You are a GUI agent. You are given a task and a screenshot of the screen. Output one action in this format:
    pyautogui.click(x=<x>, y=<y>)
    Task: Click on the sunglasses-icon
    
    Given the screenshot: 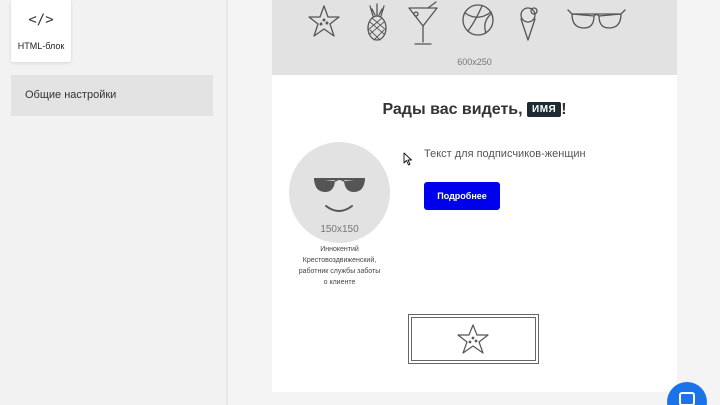 What is the action you would take?
    pyautogui.click(x=596, y=19)
    